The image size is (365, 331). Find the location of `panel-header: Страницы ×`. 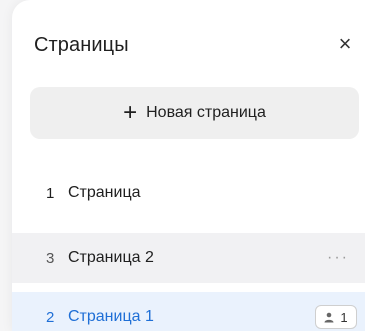

panel-header: Страницы × is located at coordinates (188, 46).